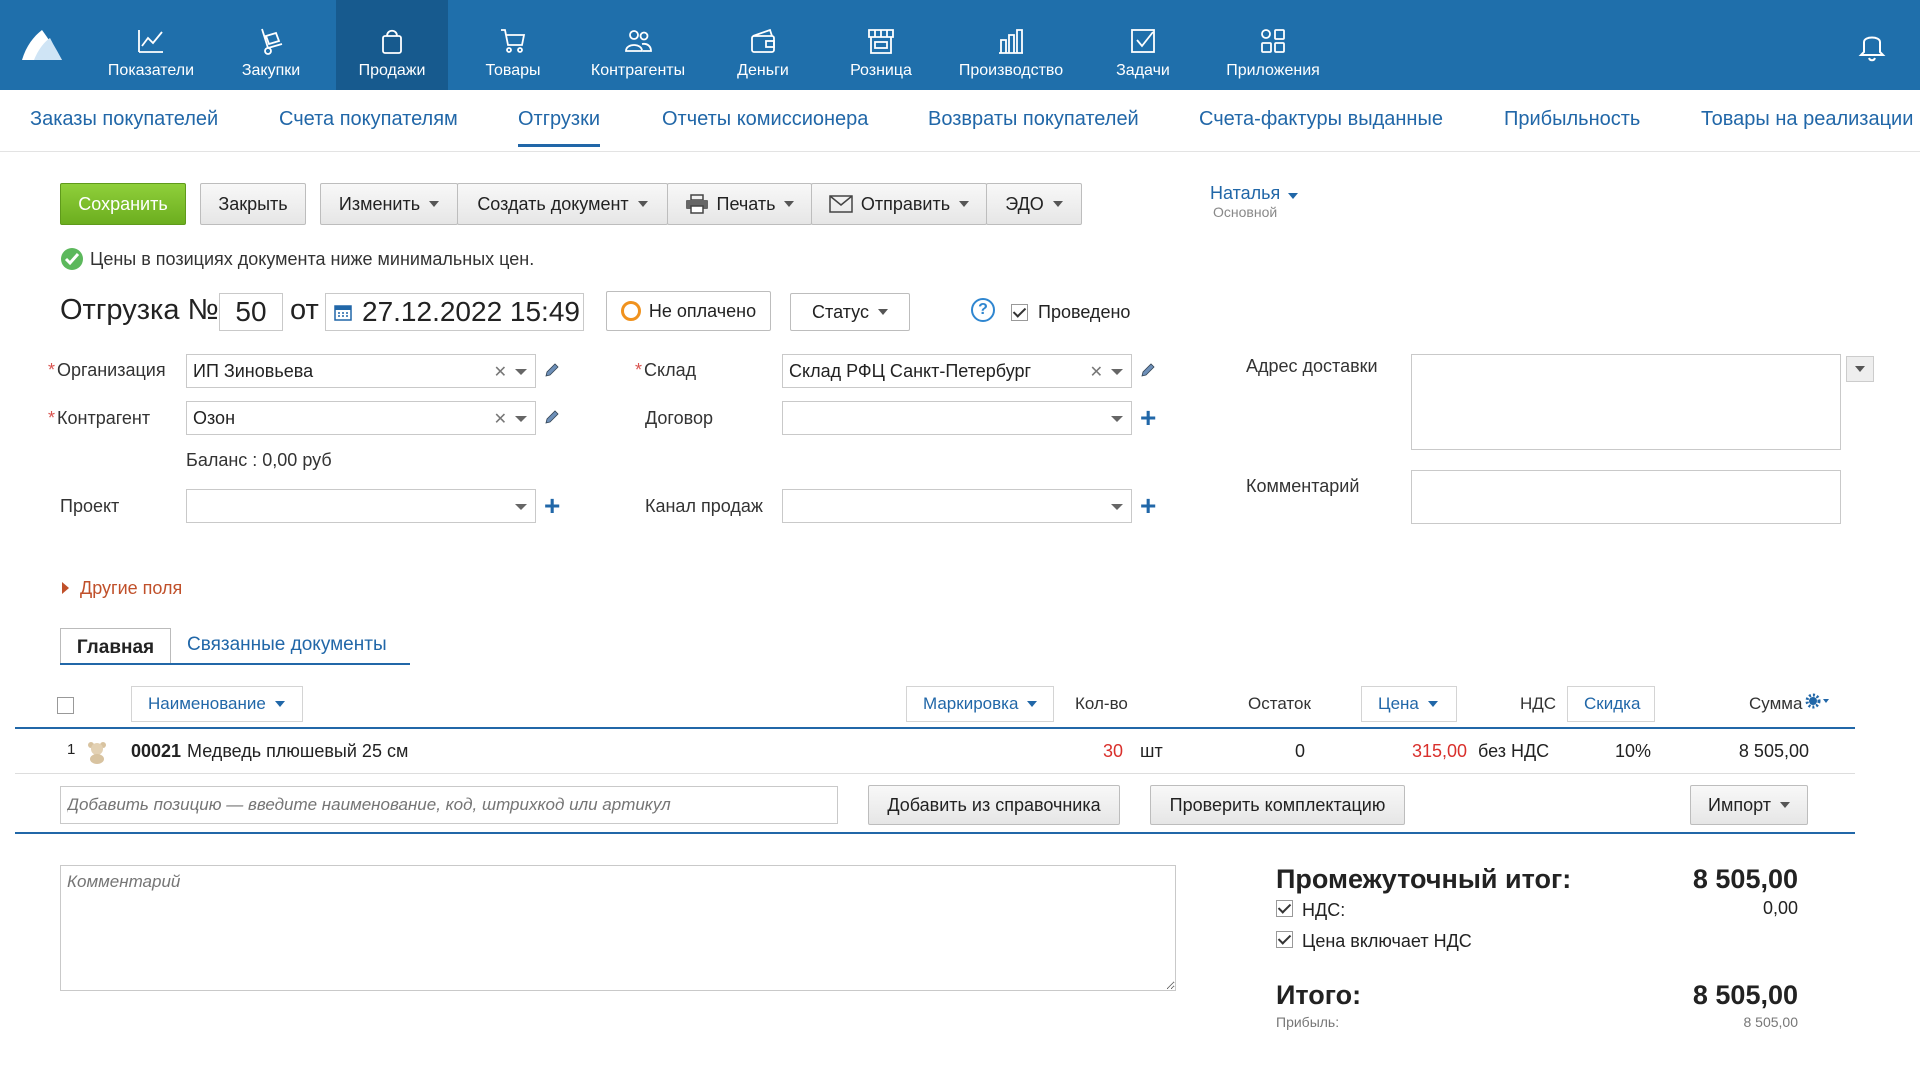 The height and width of the screenshot is (1080, 1920). What do you see at coordinates (368, 119) in the screenshot?
I see `tab-customer-invoices: Счета покупателям` at bounding box center [368, 119].